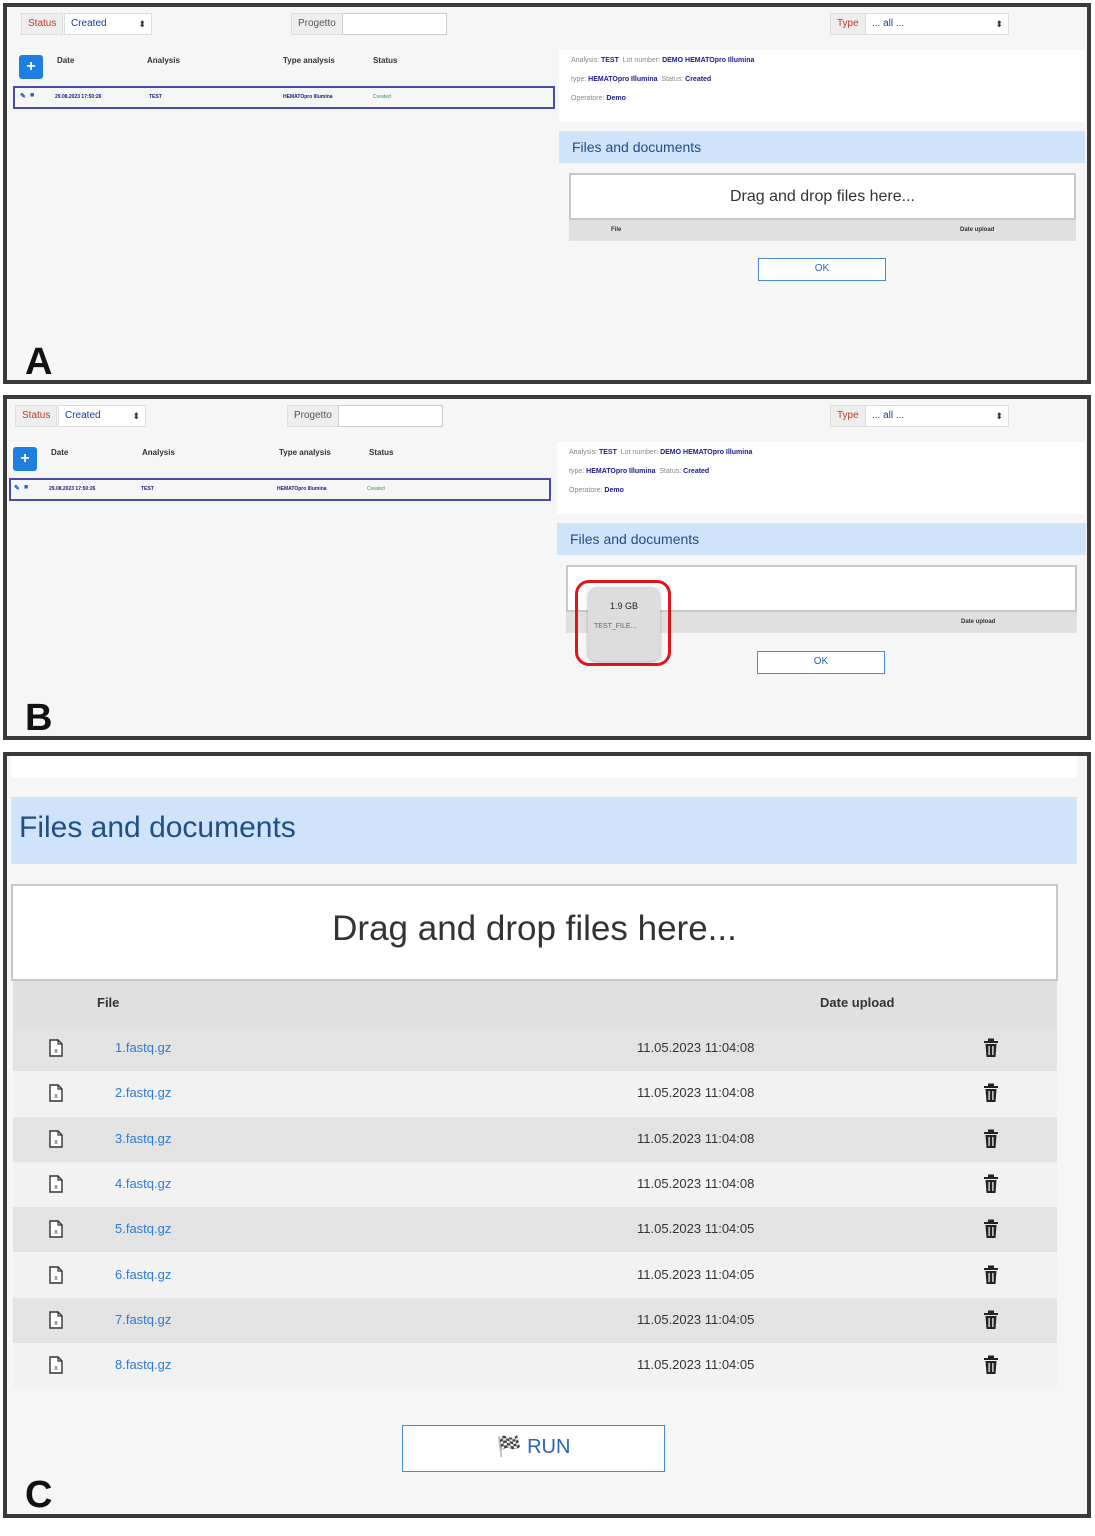 This screenshot has width=1095, height=1536. I want to click on file-row: x 2.fastq.gz 11.05.2023 11:04:08, so click(535, 1094).